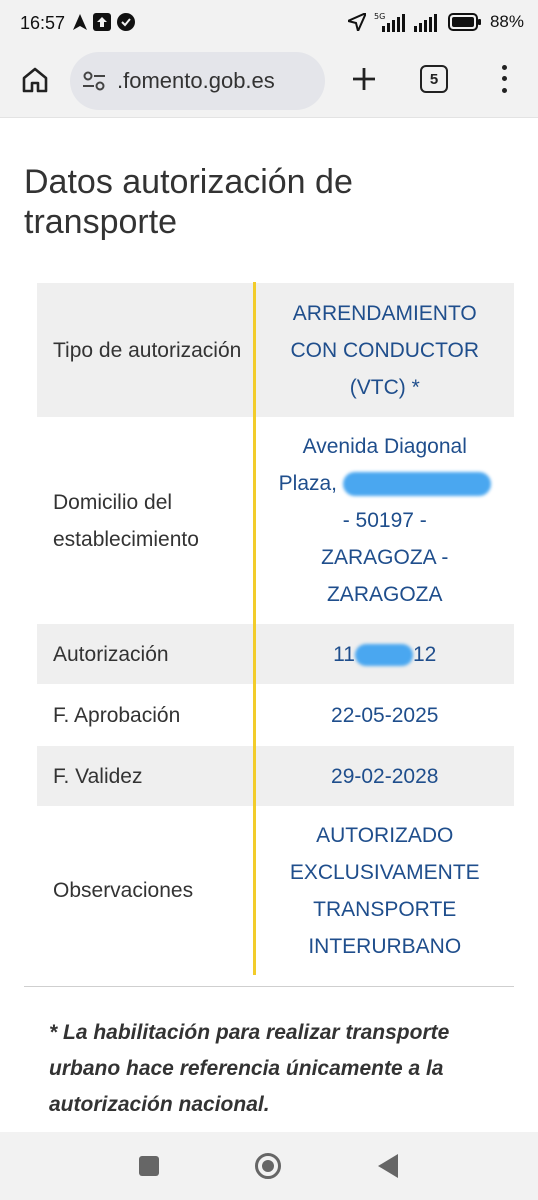 The height and width of the screenshot is (1200, 538). Describe the element at coordinates (384, 594) in the screenshot. I see `value-line: ZARAGOZA` at that location.